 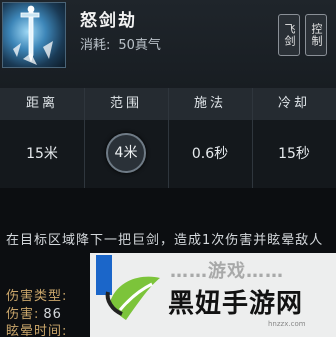 What do you see at coordinates (126, 153) in the screenshot?
I see `stat-value: 4米` at bounding box center [126, 153].